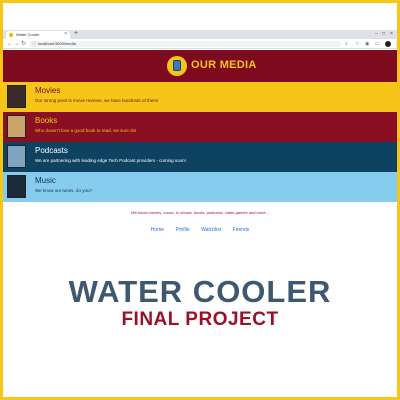 Image resolution: width=400 pixels, height=400 pixels. I want to click on browser-toolbar: ← → ↻ ⓘ localhost:3000/media ⌕ ☆ ◉ ▭ ⋮, so click(201, 44).